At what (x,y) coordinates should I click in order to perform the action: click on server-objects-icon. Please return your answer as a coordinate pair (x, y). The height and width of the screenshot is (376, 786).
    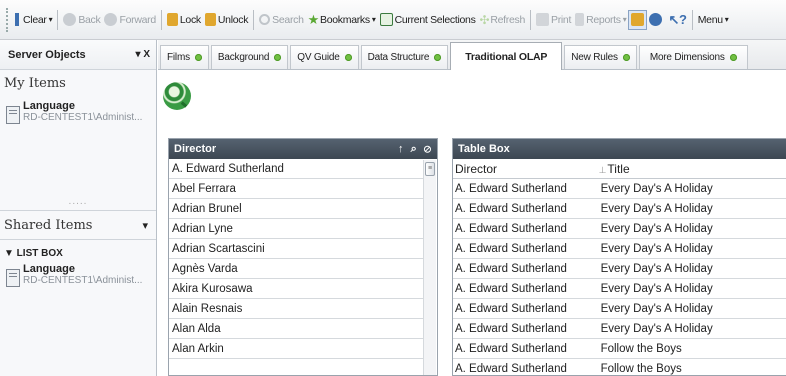
    Looking at the image, I should click on (638, 19).